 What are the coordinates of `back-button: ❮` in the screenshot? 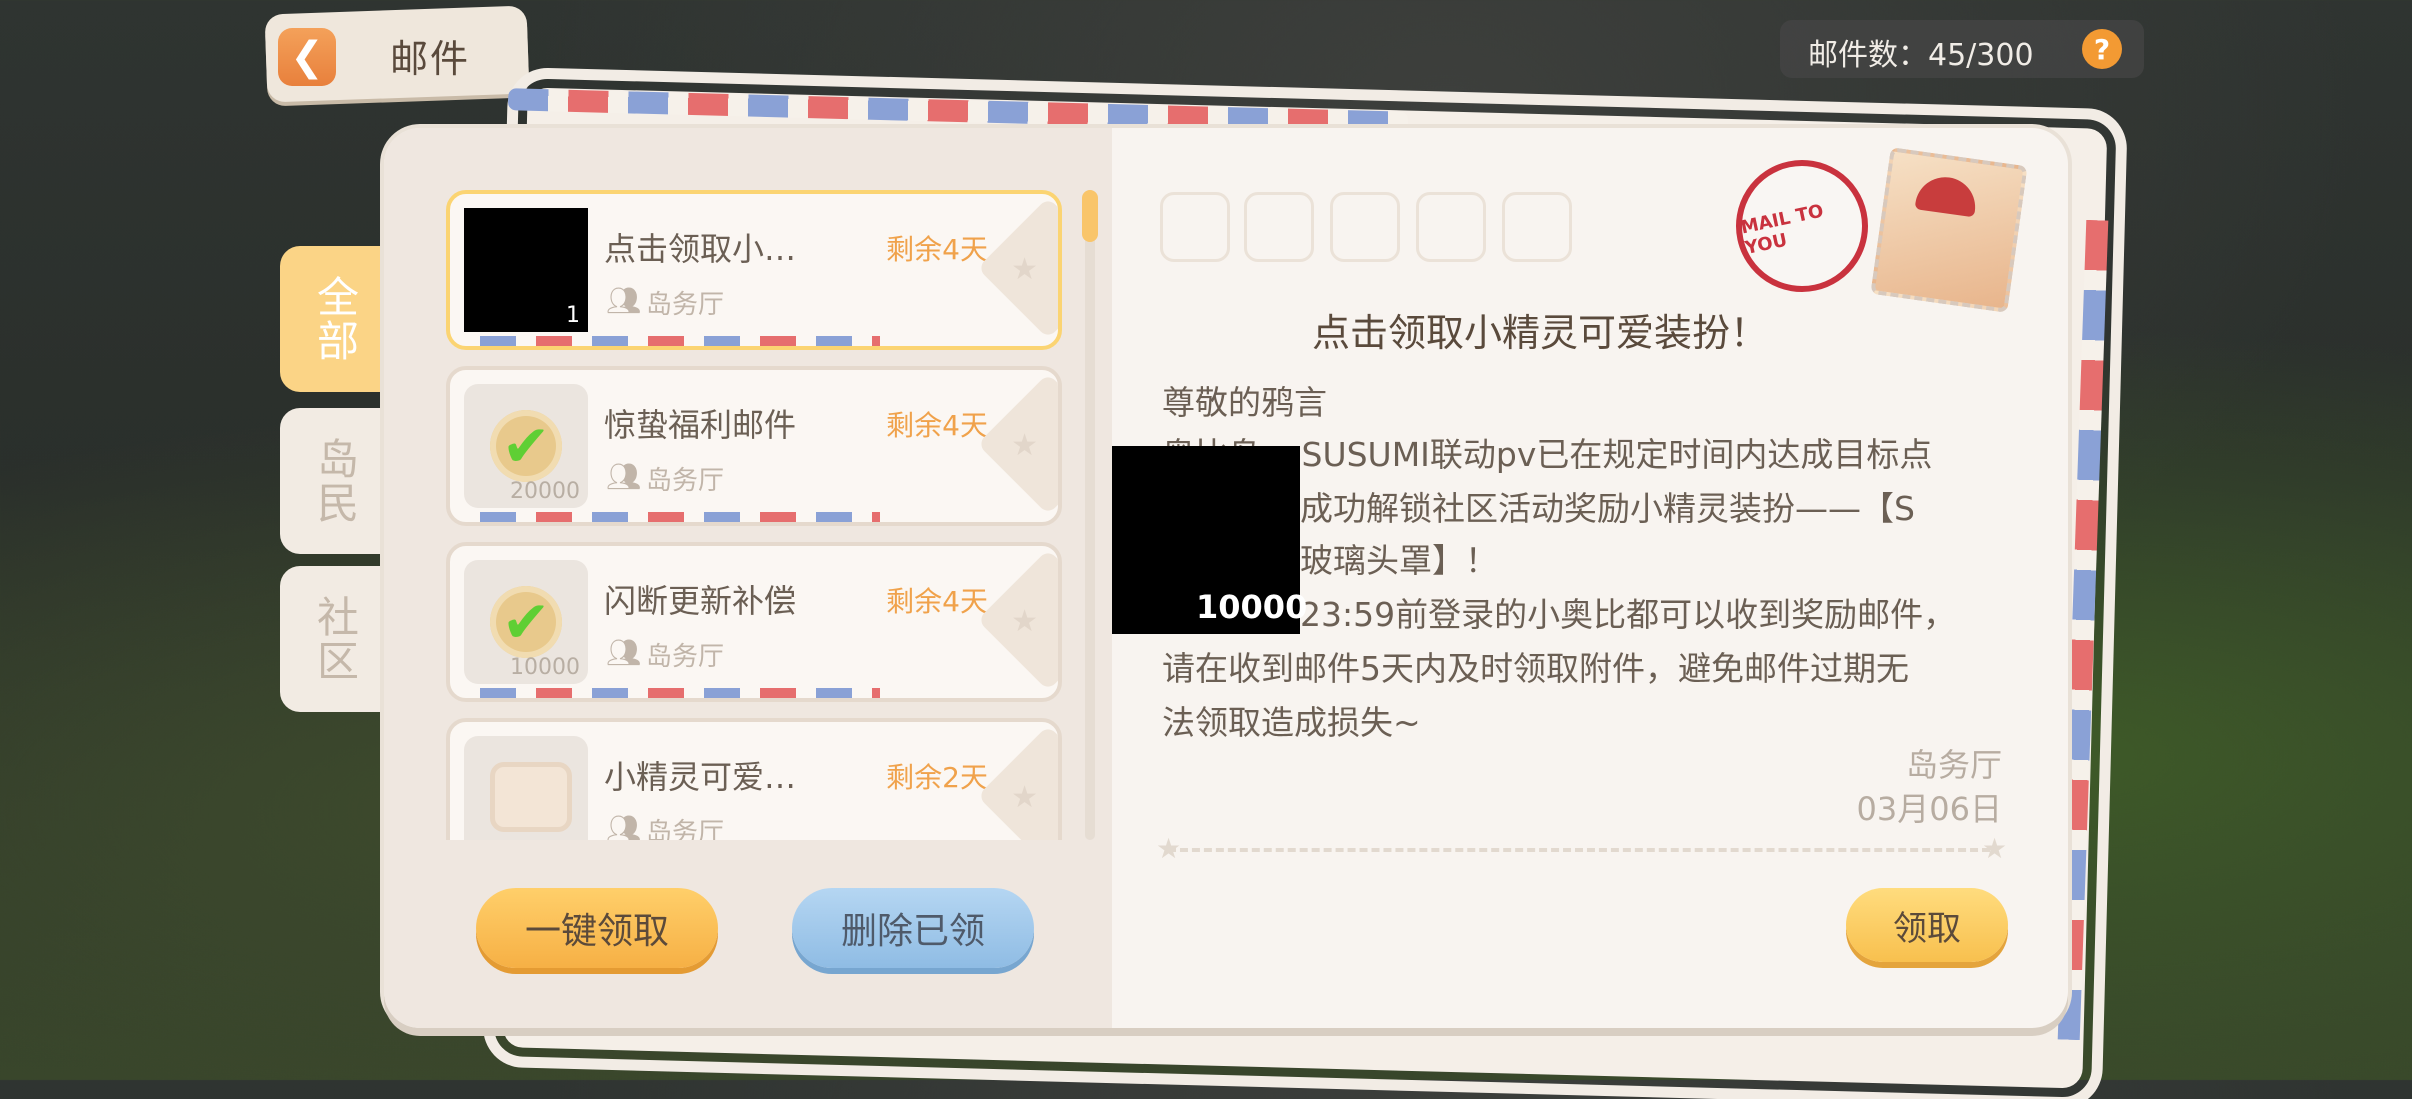 It's located at (307, 57).